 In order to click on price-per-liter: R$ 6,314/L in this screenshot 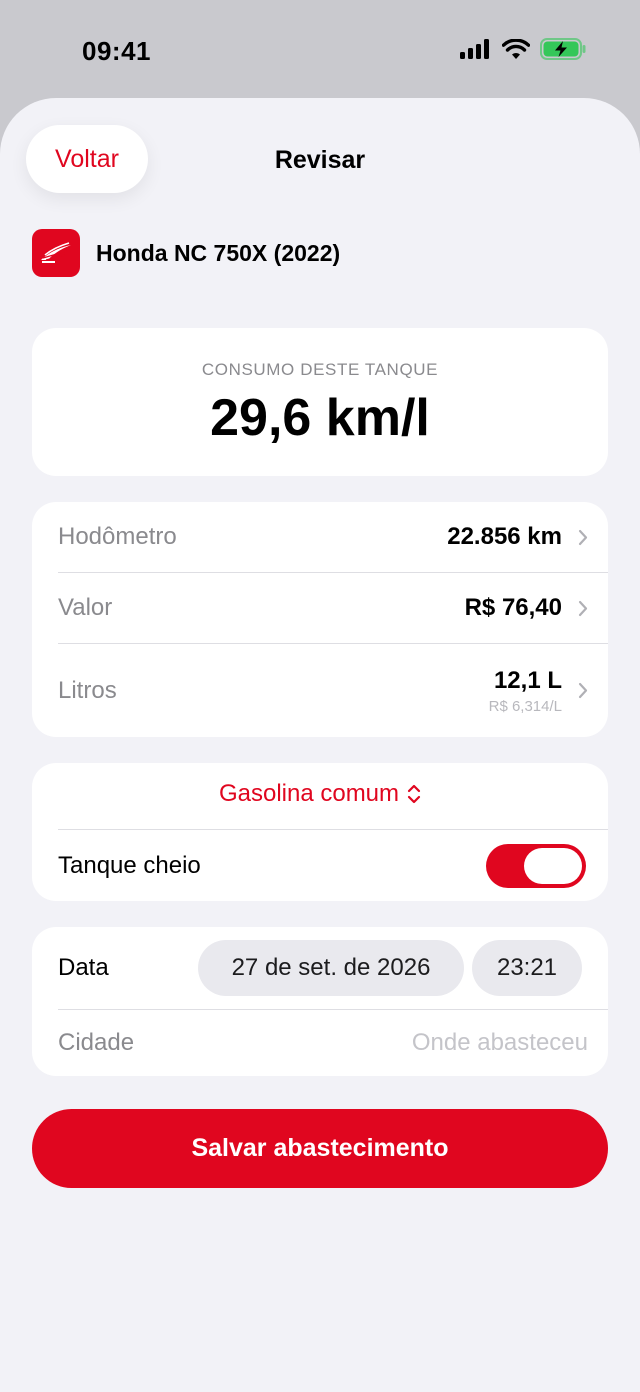, I will do `click(525, 706)`.